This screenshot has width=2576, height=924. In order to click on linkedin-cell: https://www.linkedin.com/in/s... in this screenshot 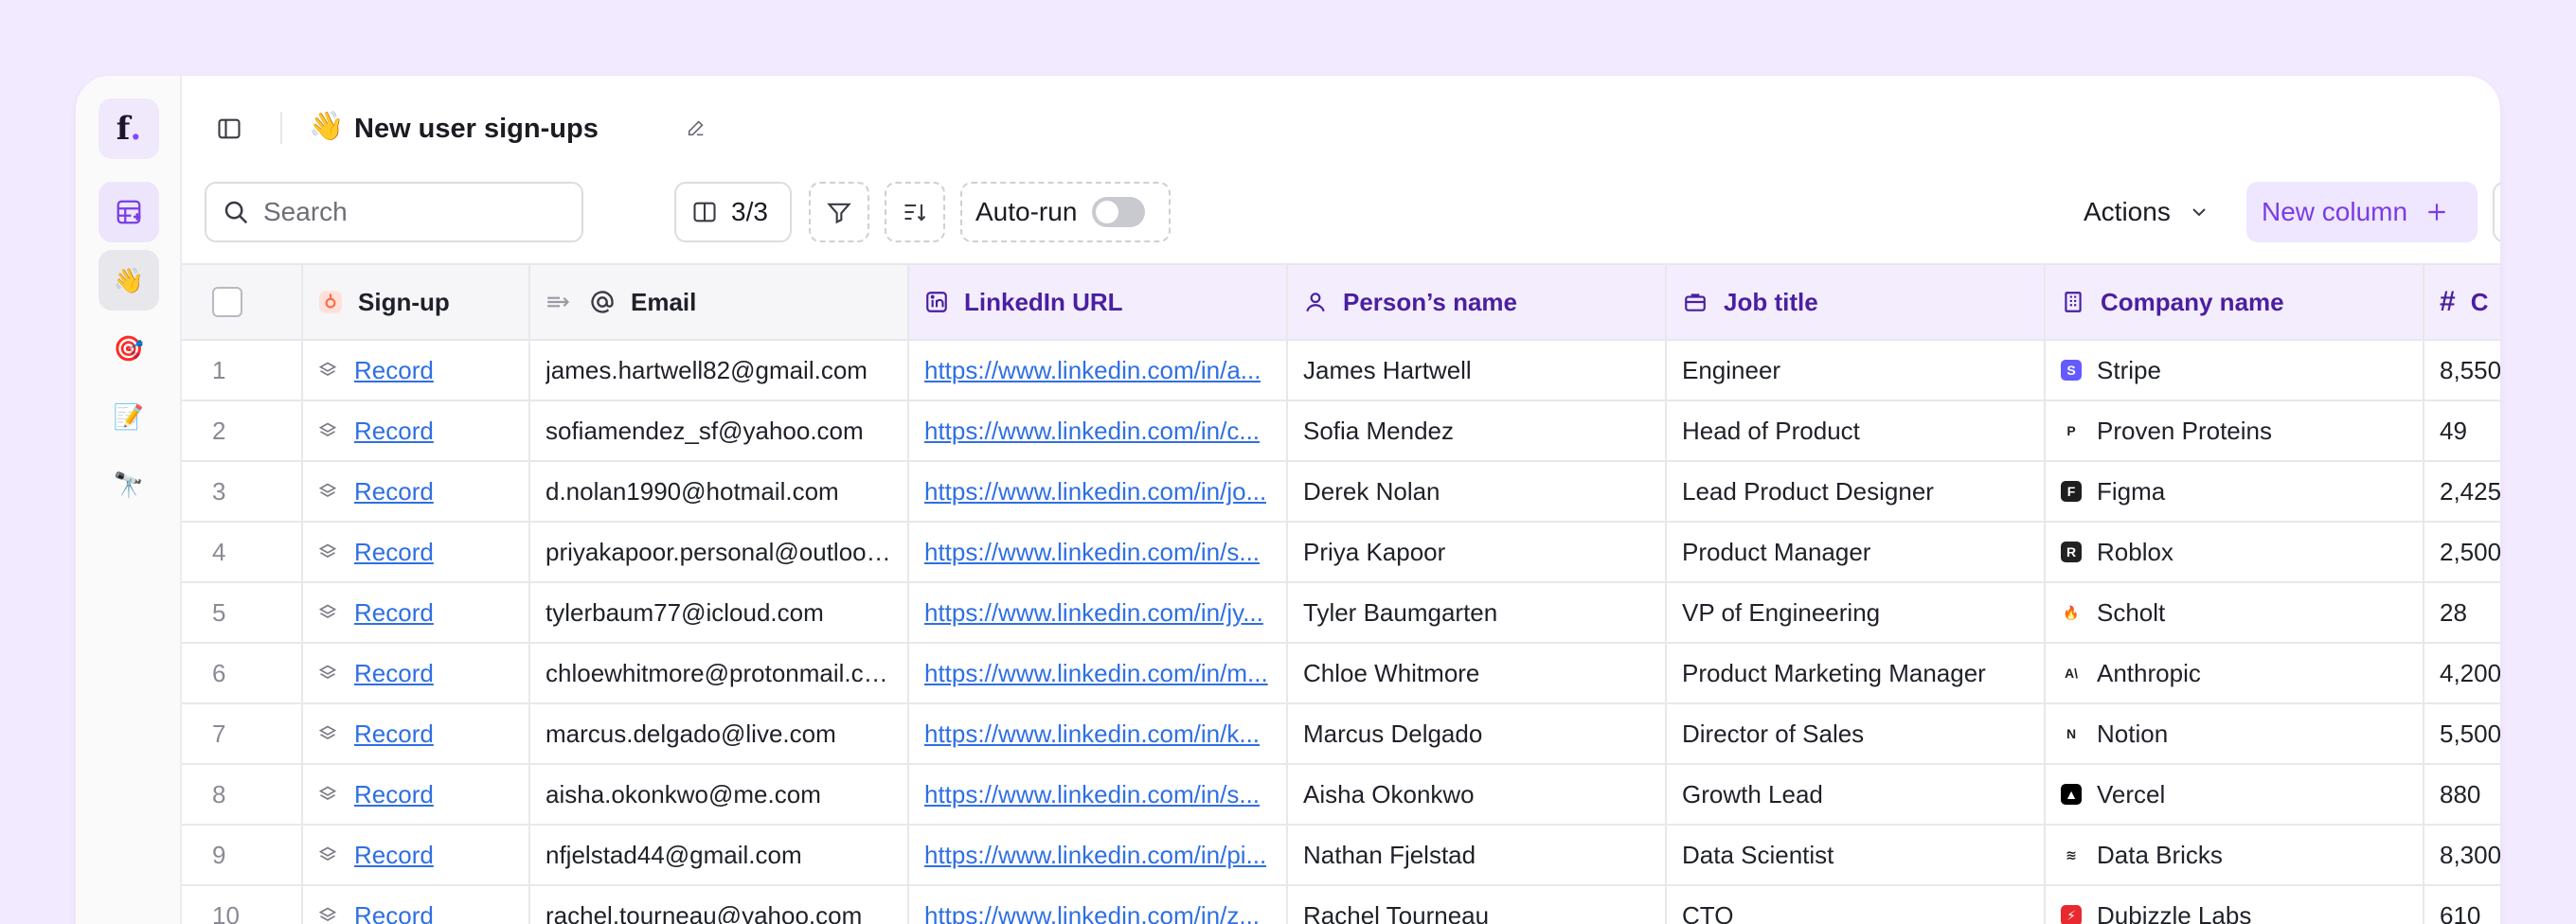, I will do `click(1098, 794)`.